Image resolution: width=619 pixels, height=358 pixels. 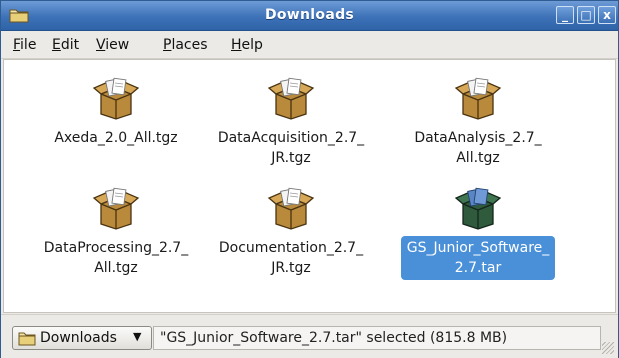 I want to click on menu-view: View, so click(x=112, y=45).